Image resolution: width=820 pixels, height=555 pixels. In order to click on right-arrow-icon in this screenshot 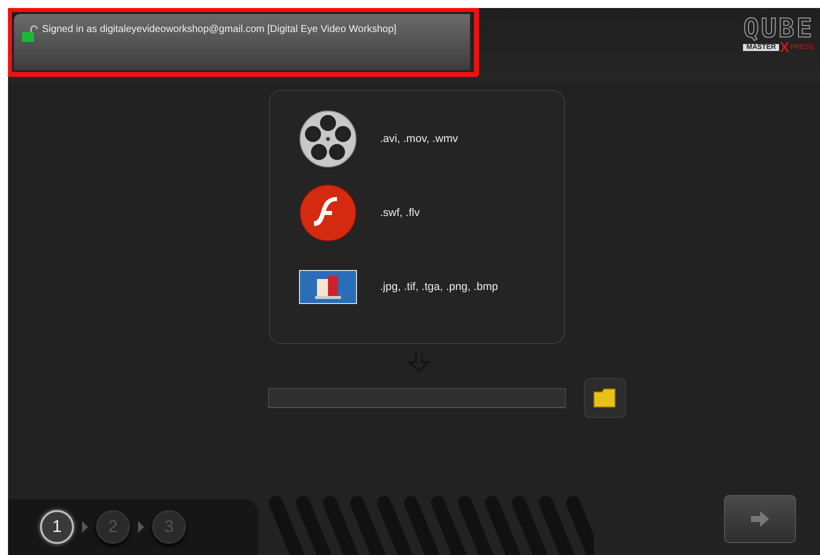, I will do `click(760, 519)`.